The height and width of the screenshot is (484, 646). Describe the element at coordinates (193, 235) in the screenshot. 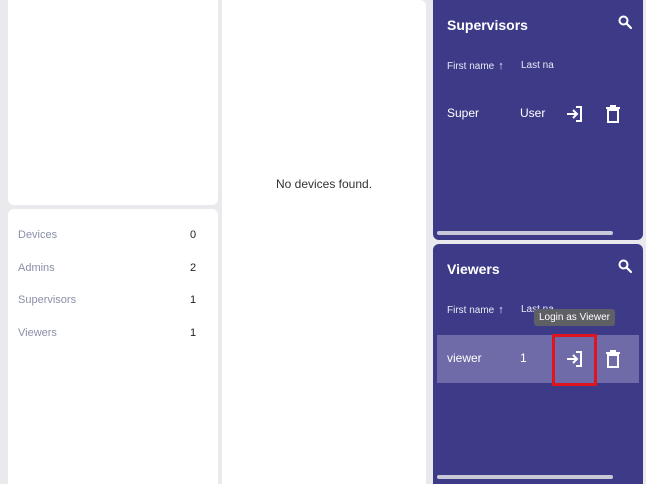

I see `stat-value: 0` at that location.